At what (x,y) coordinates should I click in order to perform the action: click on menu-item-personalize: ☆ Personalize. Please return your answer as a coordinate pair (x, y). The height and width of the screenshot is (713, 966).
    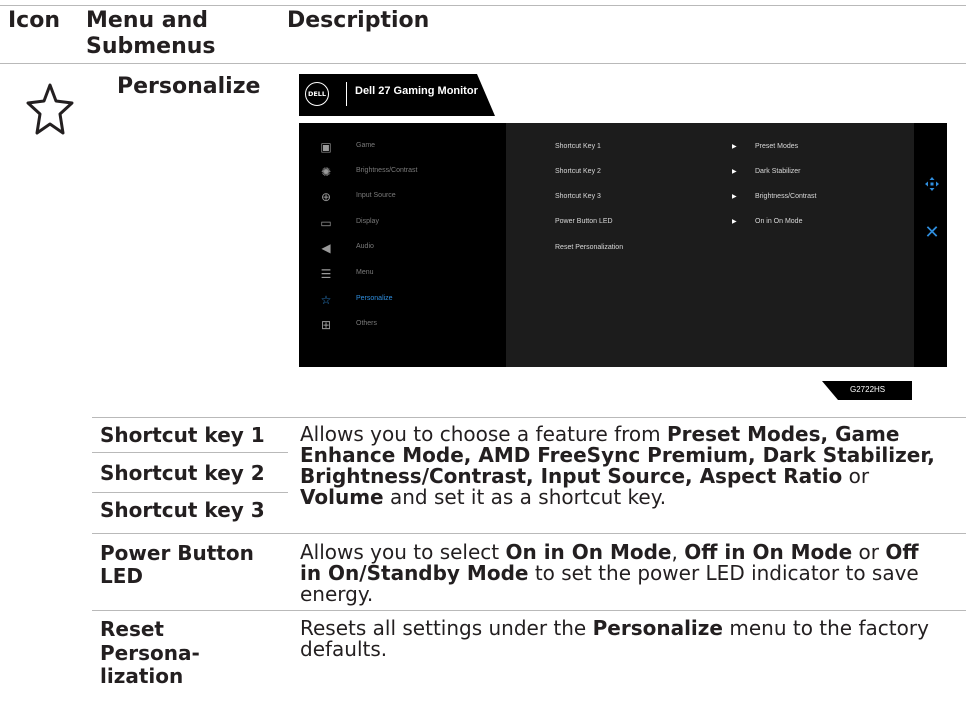
    Looking at the image, I should click on (402, 301).